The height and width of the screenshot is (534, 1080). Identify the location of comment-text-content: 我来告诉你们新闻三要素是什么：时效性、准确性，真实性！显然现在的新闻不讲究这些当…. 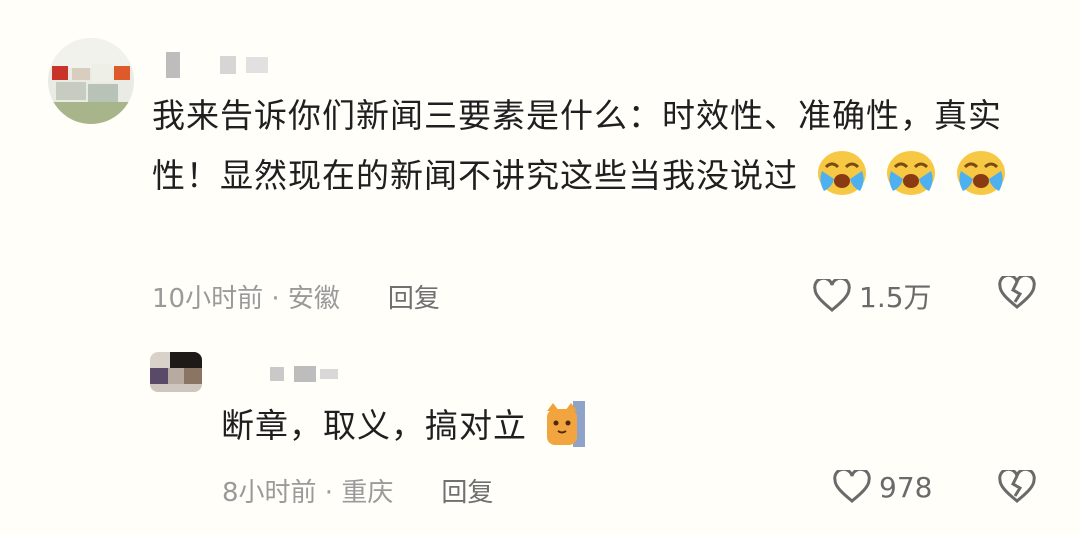
(577, 145).